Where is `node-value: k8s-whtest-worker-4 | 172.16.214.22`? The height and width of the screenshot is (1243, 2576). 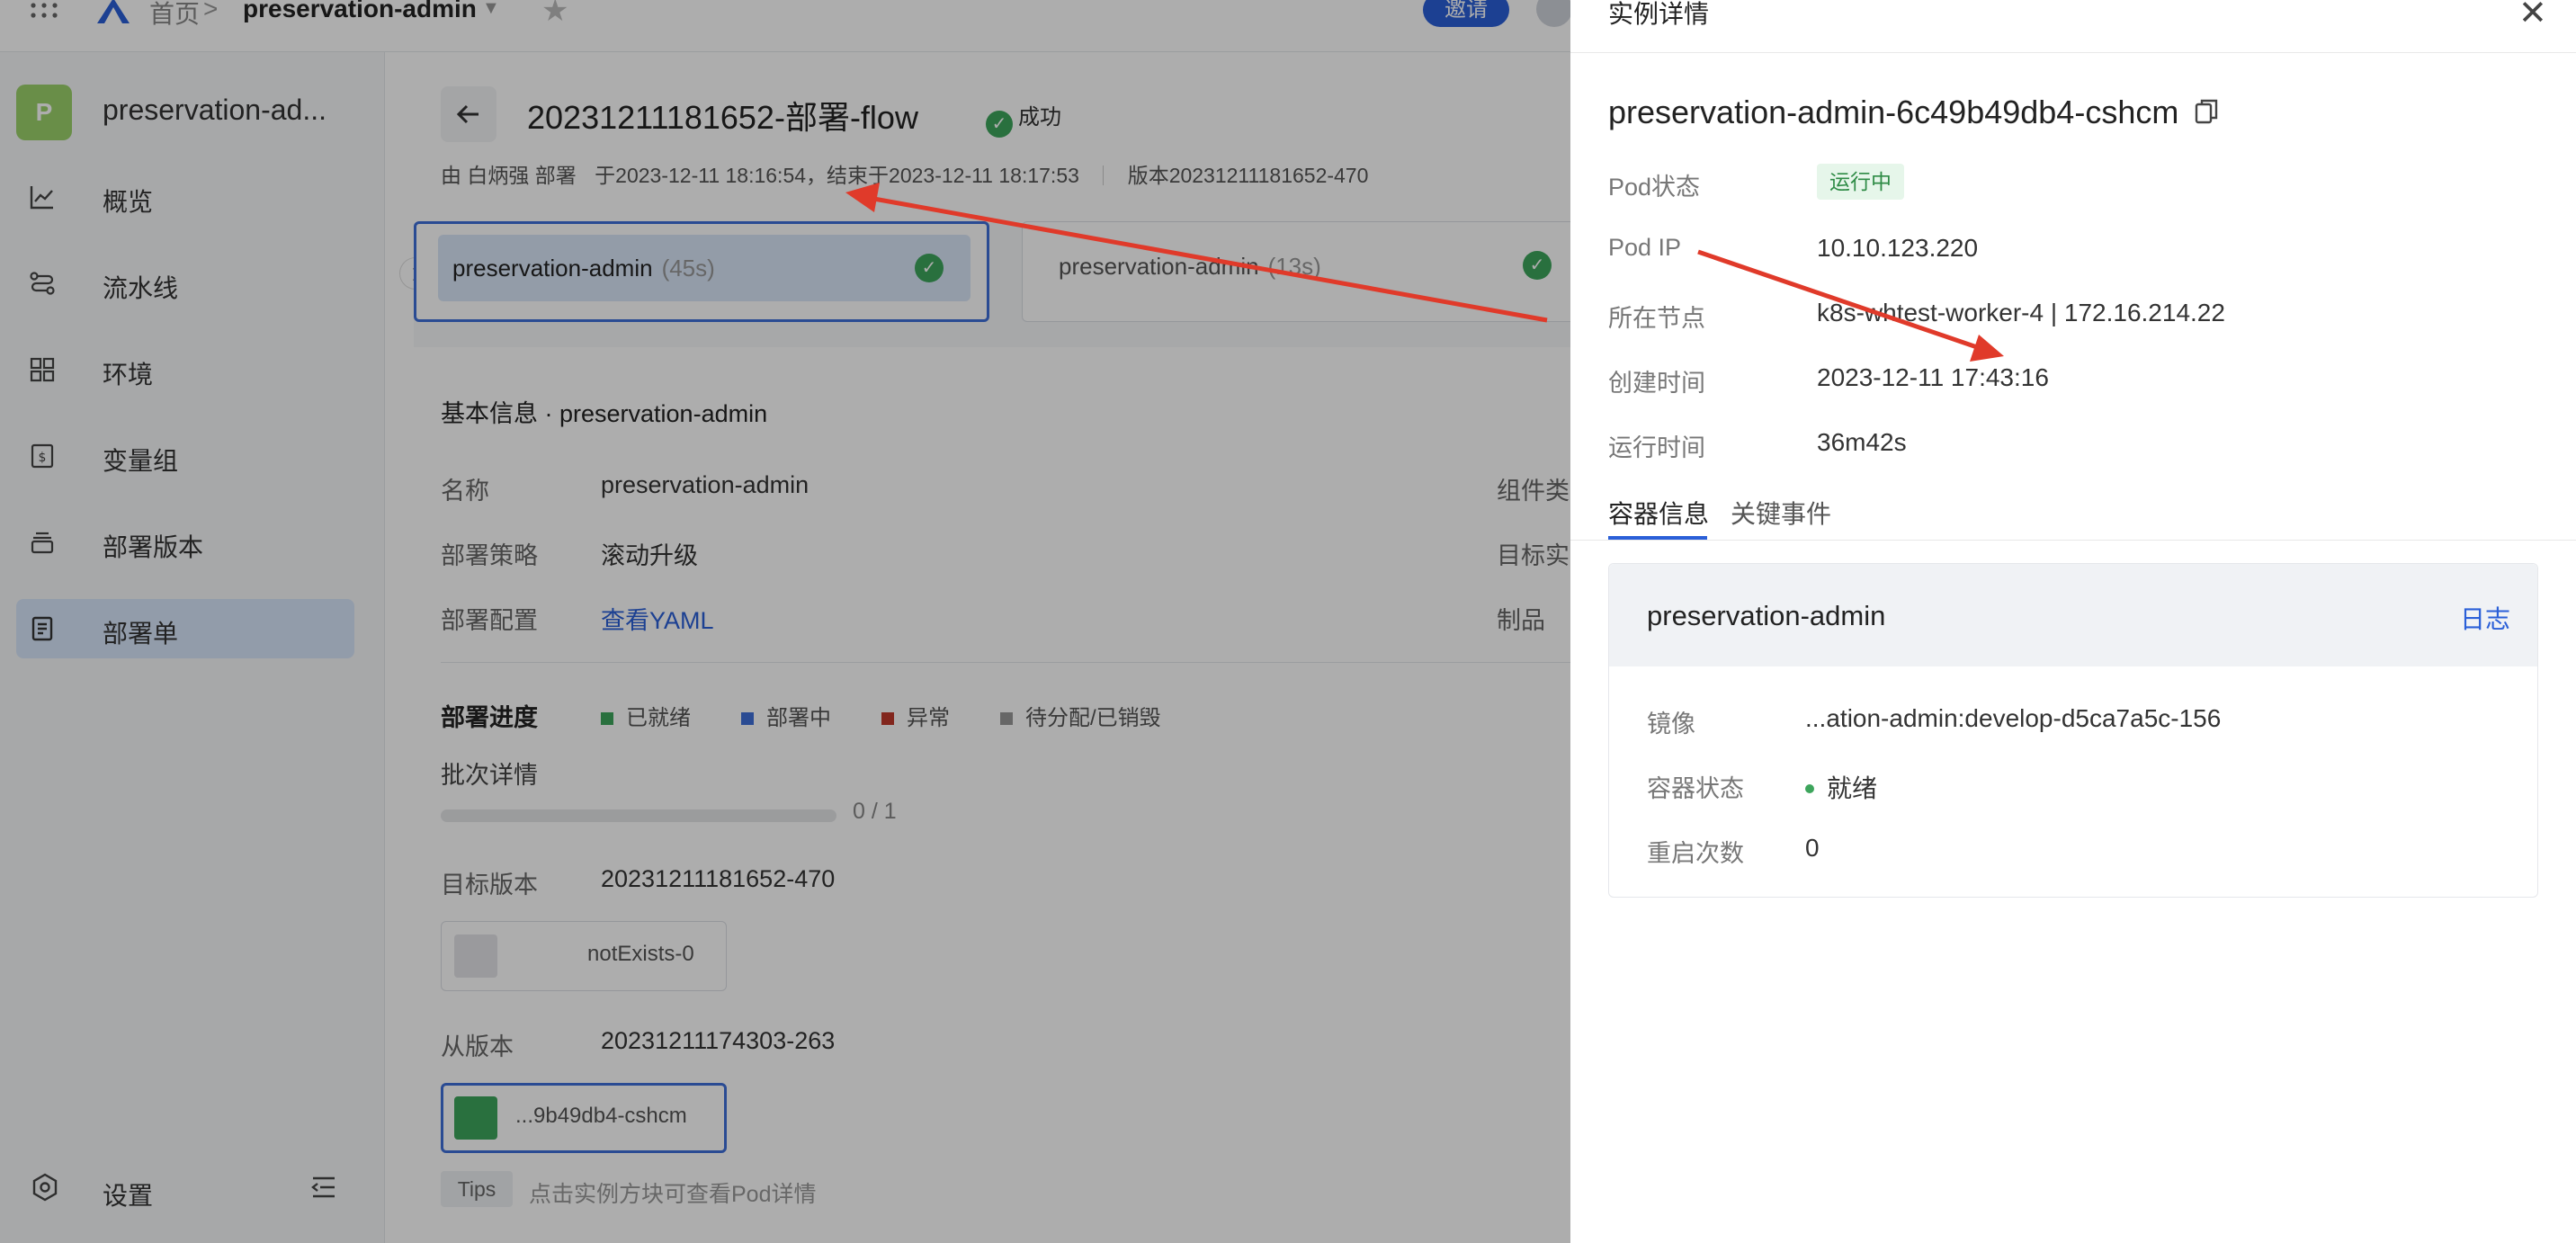
node-value: k8s-whtest-worker-4 | 172.16.214.22 is located at coordinates (2021, 312).